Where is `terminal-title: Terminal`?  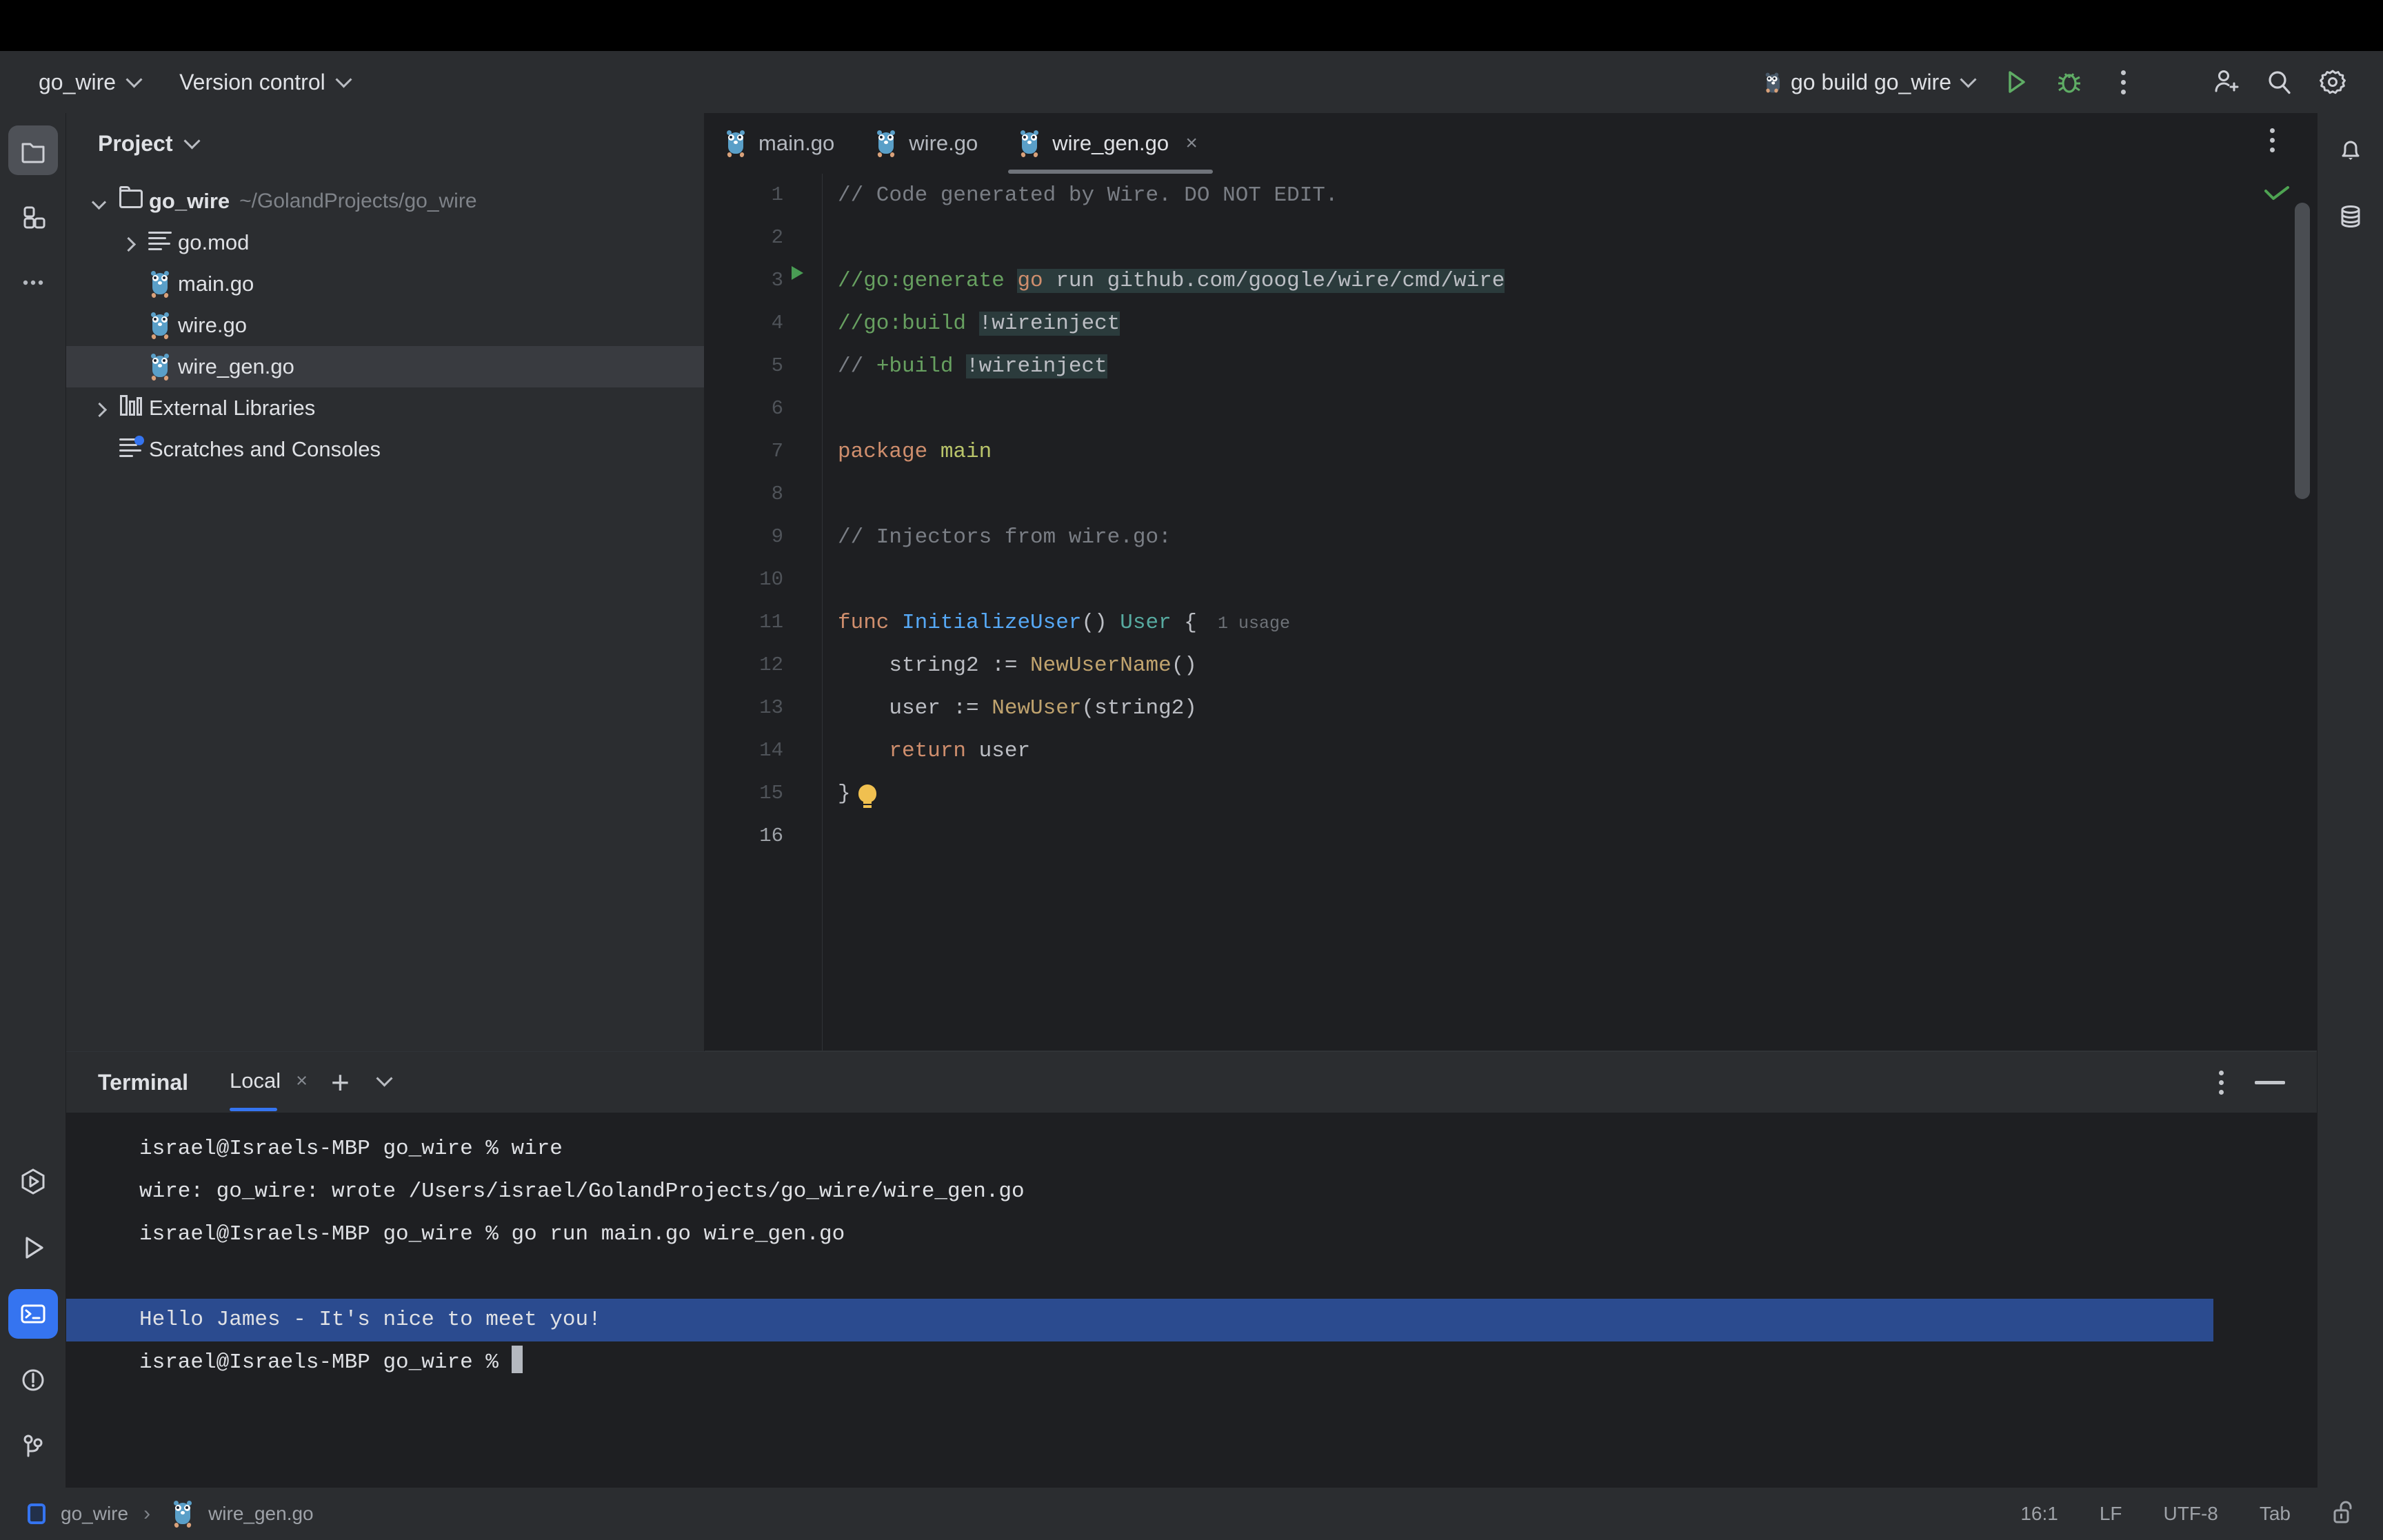
terminal-title: Terminal is located at coordinates (143, 1082).